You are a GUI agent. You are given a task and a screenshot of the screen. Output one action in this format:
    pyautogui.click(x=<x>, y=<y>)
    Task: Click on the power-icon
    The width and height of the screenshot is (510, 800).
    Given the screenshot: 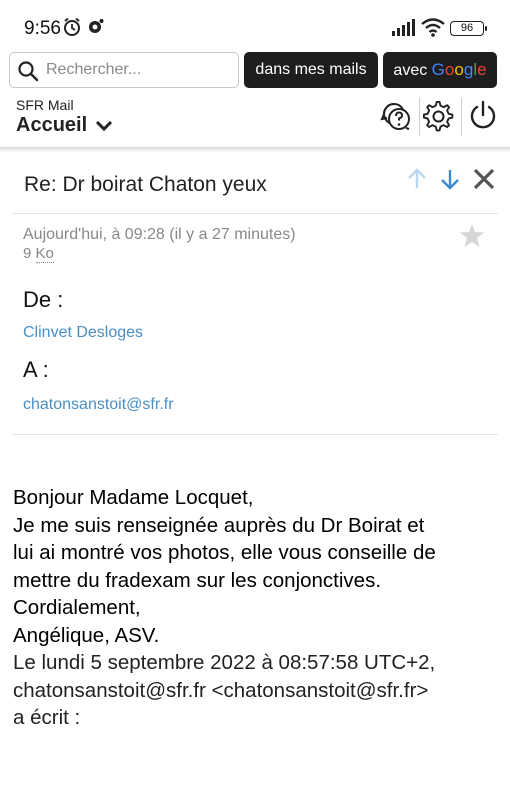 What is the action you would take?
    pyautogui.click(x=483, y=116)
    